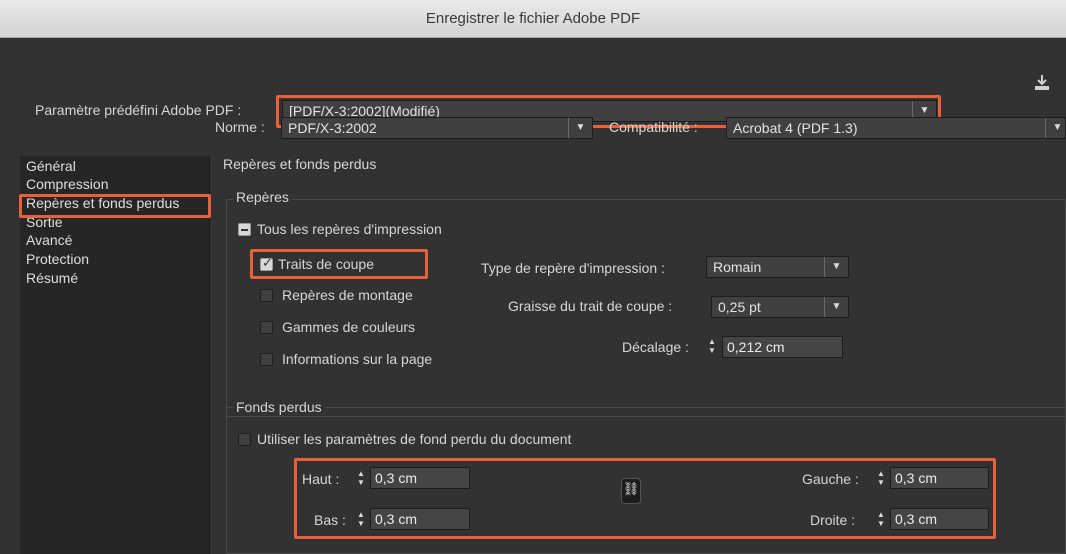  Describe the element at coordinates (739, 307) in the screenshot. I see `crop-weight-value: 0,25 pt` at that location.